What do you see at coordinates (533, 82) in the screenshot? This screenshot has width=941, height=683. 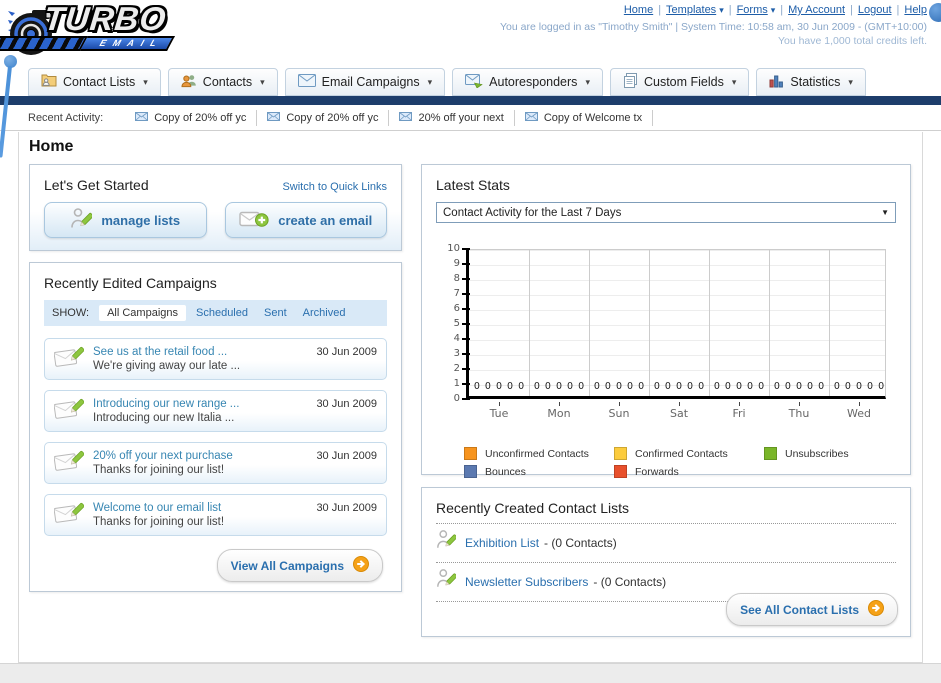 I see `tab-label: Autoresponders` at bounding box center [533, 82].